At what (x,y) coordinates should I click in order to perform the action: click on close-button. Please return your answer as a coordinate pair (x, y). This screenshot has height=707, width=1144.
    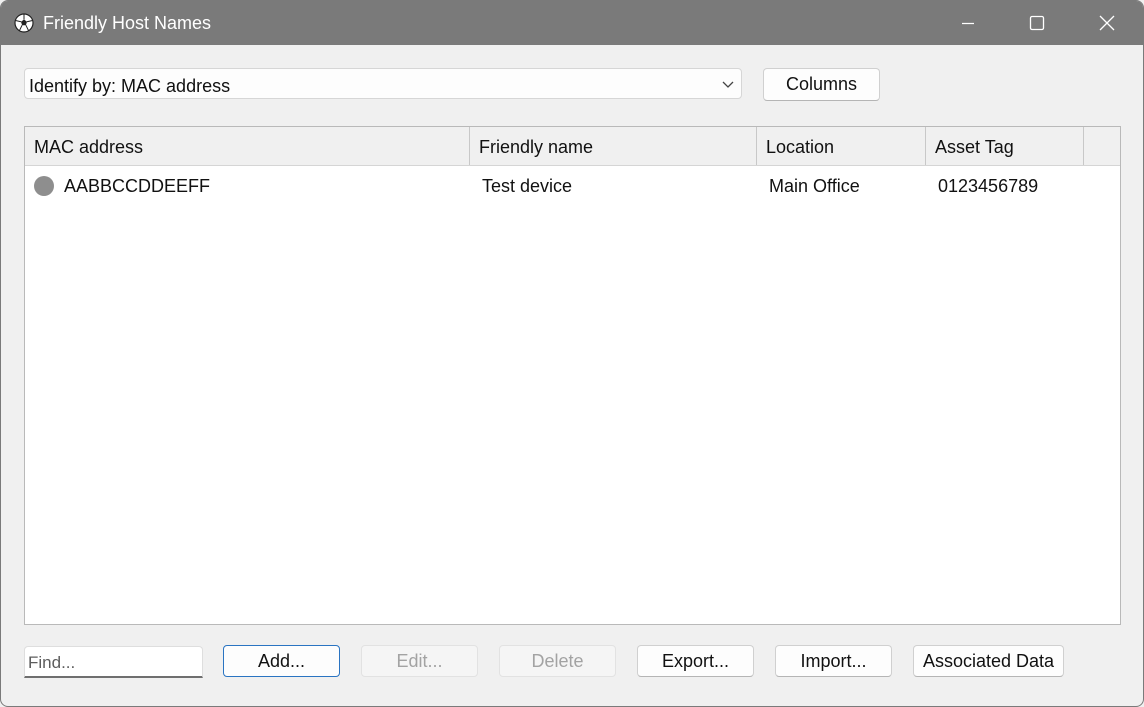
    Looking at the image, I should click on (1107, 23).